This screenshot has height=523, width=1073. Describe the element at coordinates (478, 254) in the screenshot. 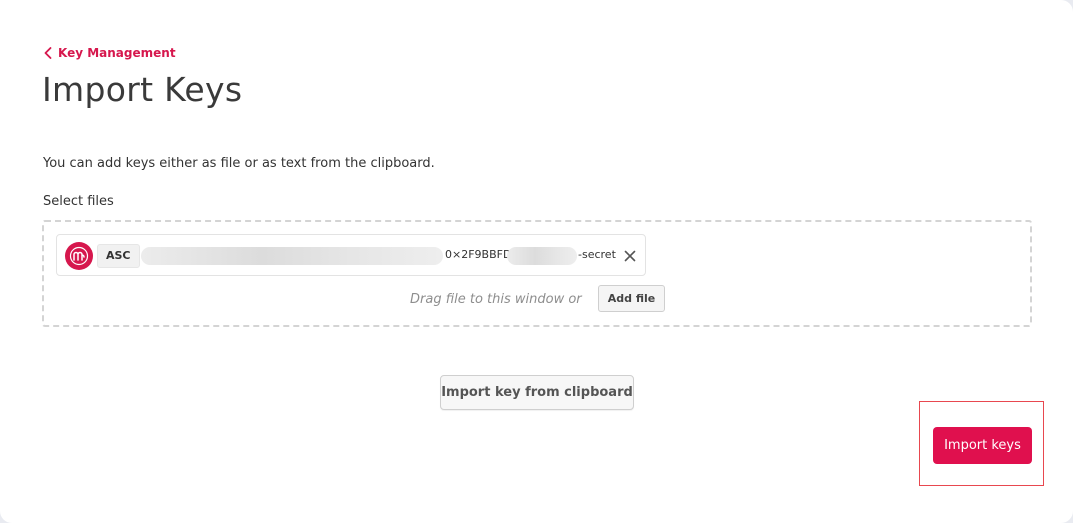

I see `file-name-fingerprint: 0×2F9BBFD` at that location.